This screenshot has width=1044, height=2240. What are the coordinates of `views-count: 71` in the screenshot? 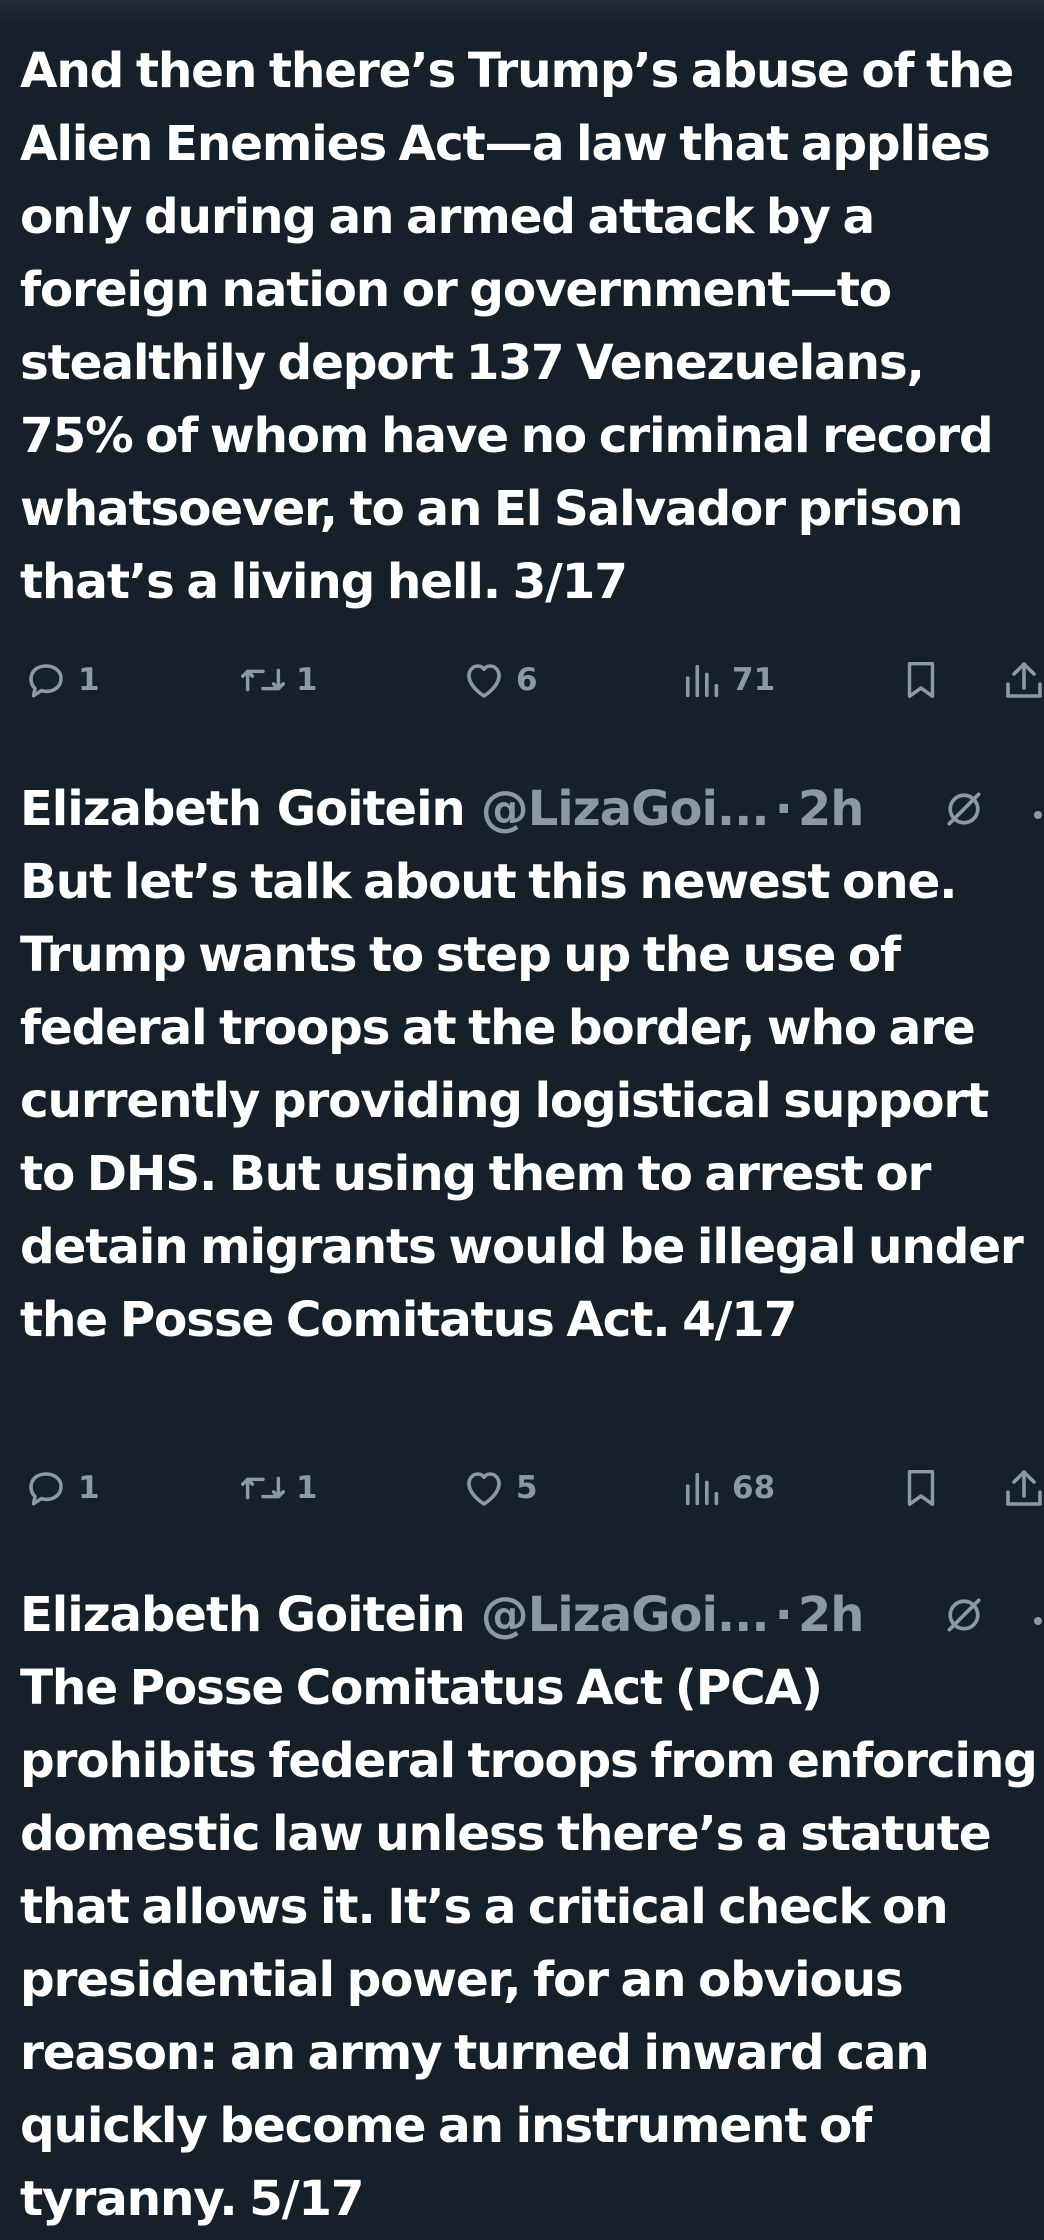 It's located at (754, 680).